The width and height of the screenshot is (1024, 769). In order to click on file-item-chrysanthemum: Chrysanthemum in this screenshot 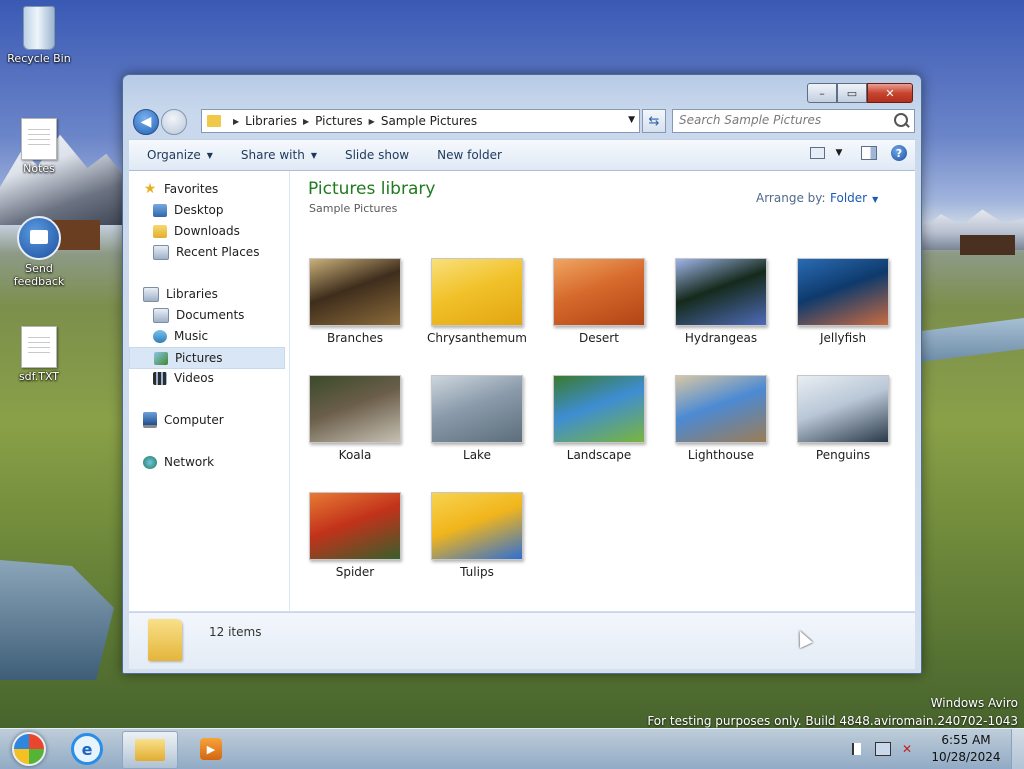, I will do `click(477, 301)`.